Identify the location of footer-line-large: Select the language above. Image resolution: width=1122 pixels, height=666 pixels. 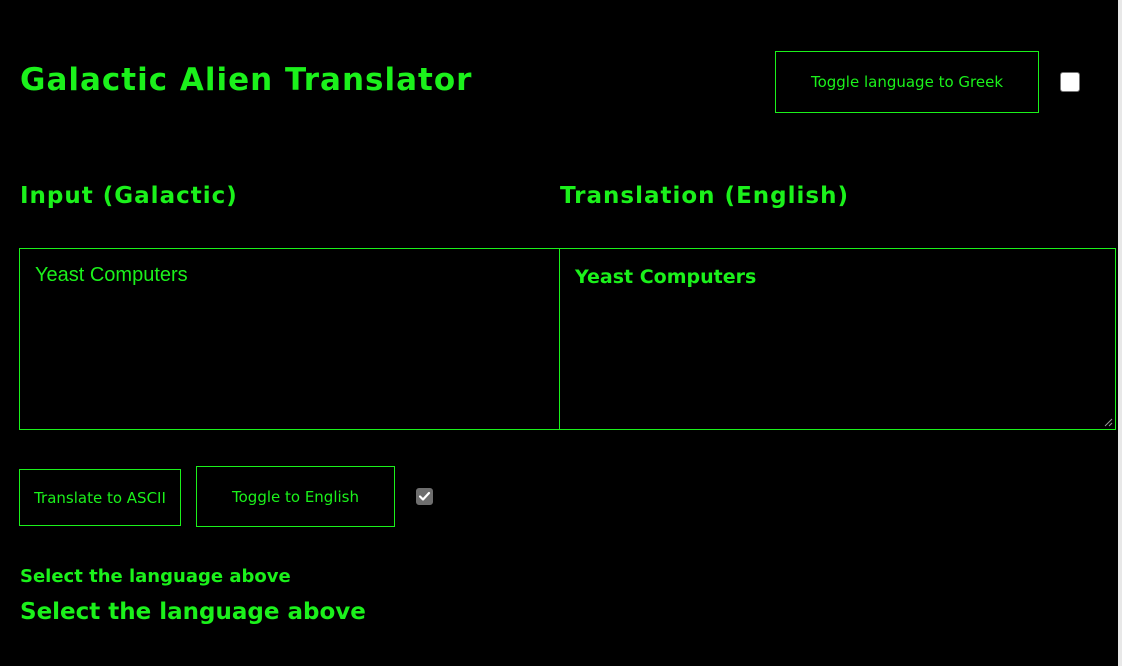
(193, 612).